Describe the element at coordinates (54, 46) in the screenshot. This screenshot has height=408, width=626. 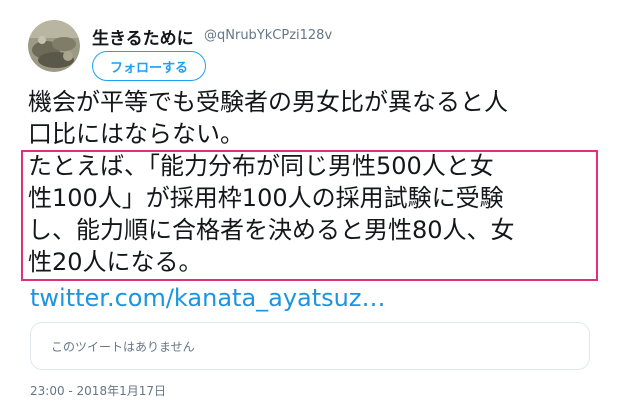
I see `user-avatar-icon` at that location.